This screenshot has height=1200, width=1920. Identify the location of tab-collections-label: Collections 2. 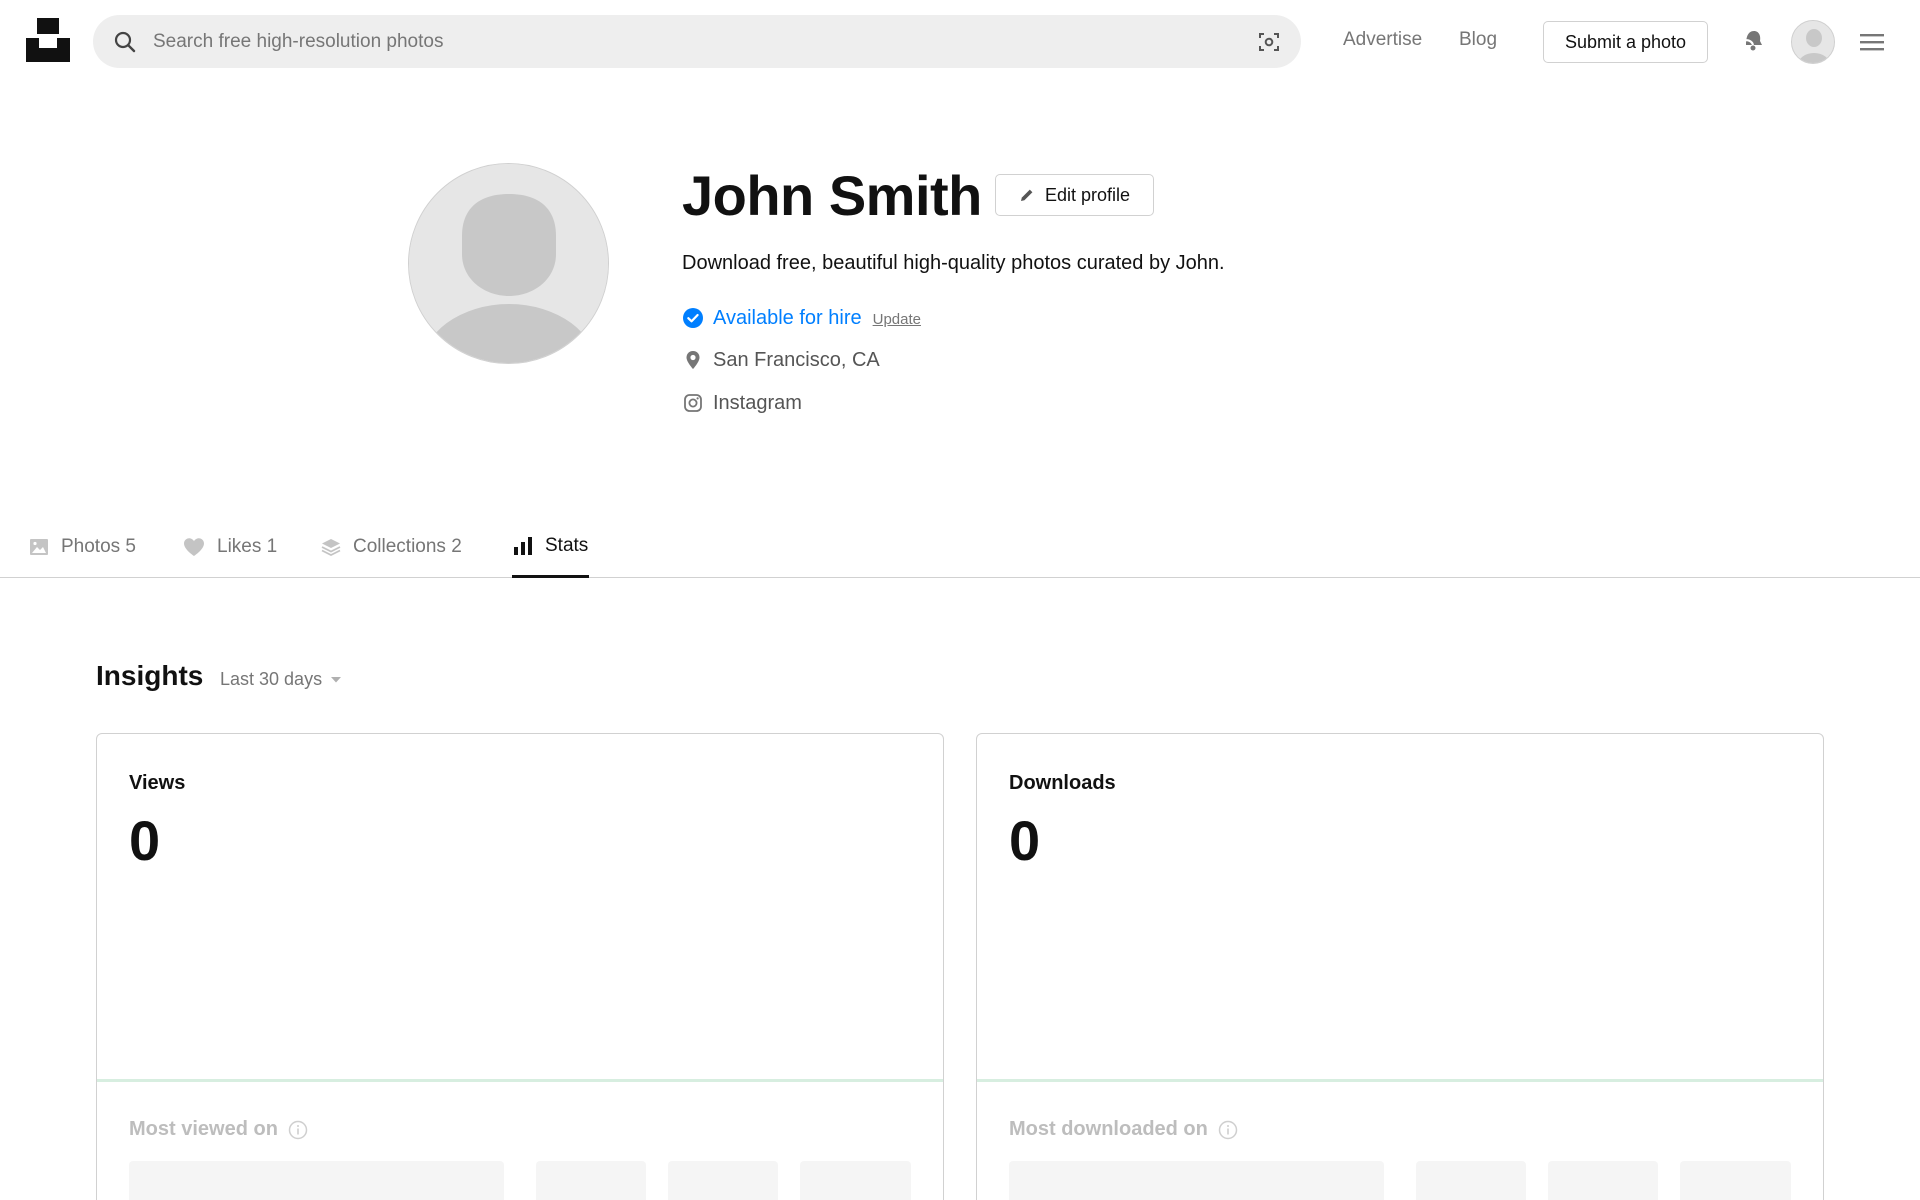
(407, 546).